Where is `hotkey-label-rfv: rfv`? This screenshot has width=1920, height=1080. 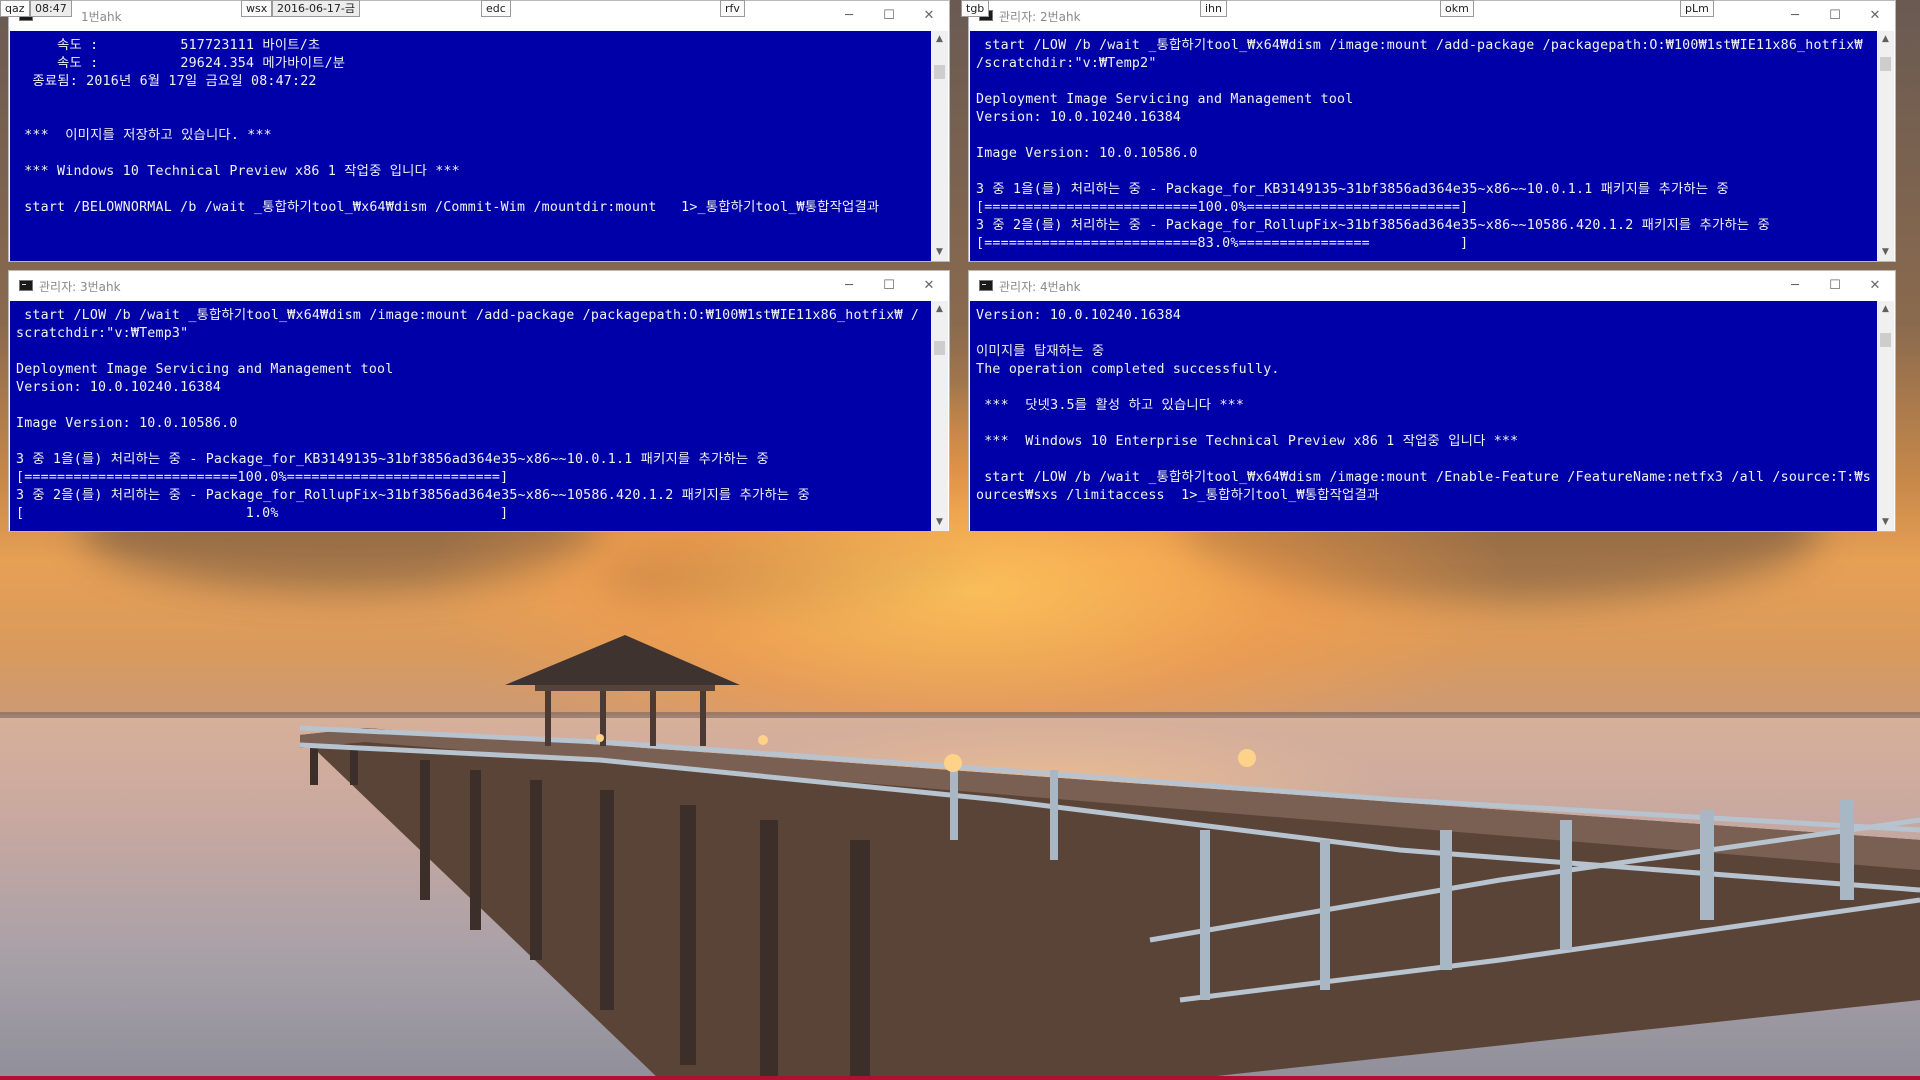
hotkey-label-rfv: rfv is located at coordinates (732, 8).